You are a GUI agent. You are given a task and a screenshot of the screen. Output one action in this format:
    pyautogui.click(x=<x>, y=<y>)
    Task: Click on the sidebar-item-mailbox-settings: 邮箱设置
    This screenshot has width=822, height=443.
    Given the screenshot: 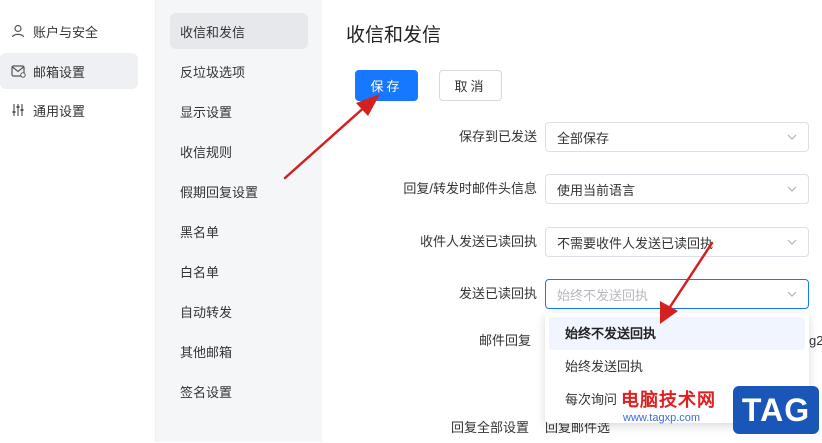 What is the action you would take?
    pyautogui.click(x=69, y=71)
    